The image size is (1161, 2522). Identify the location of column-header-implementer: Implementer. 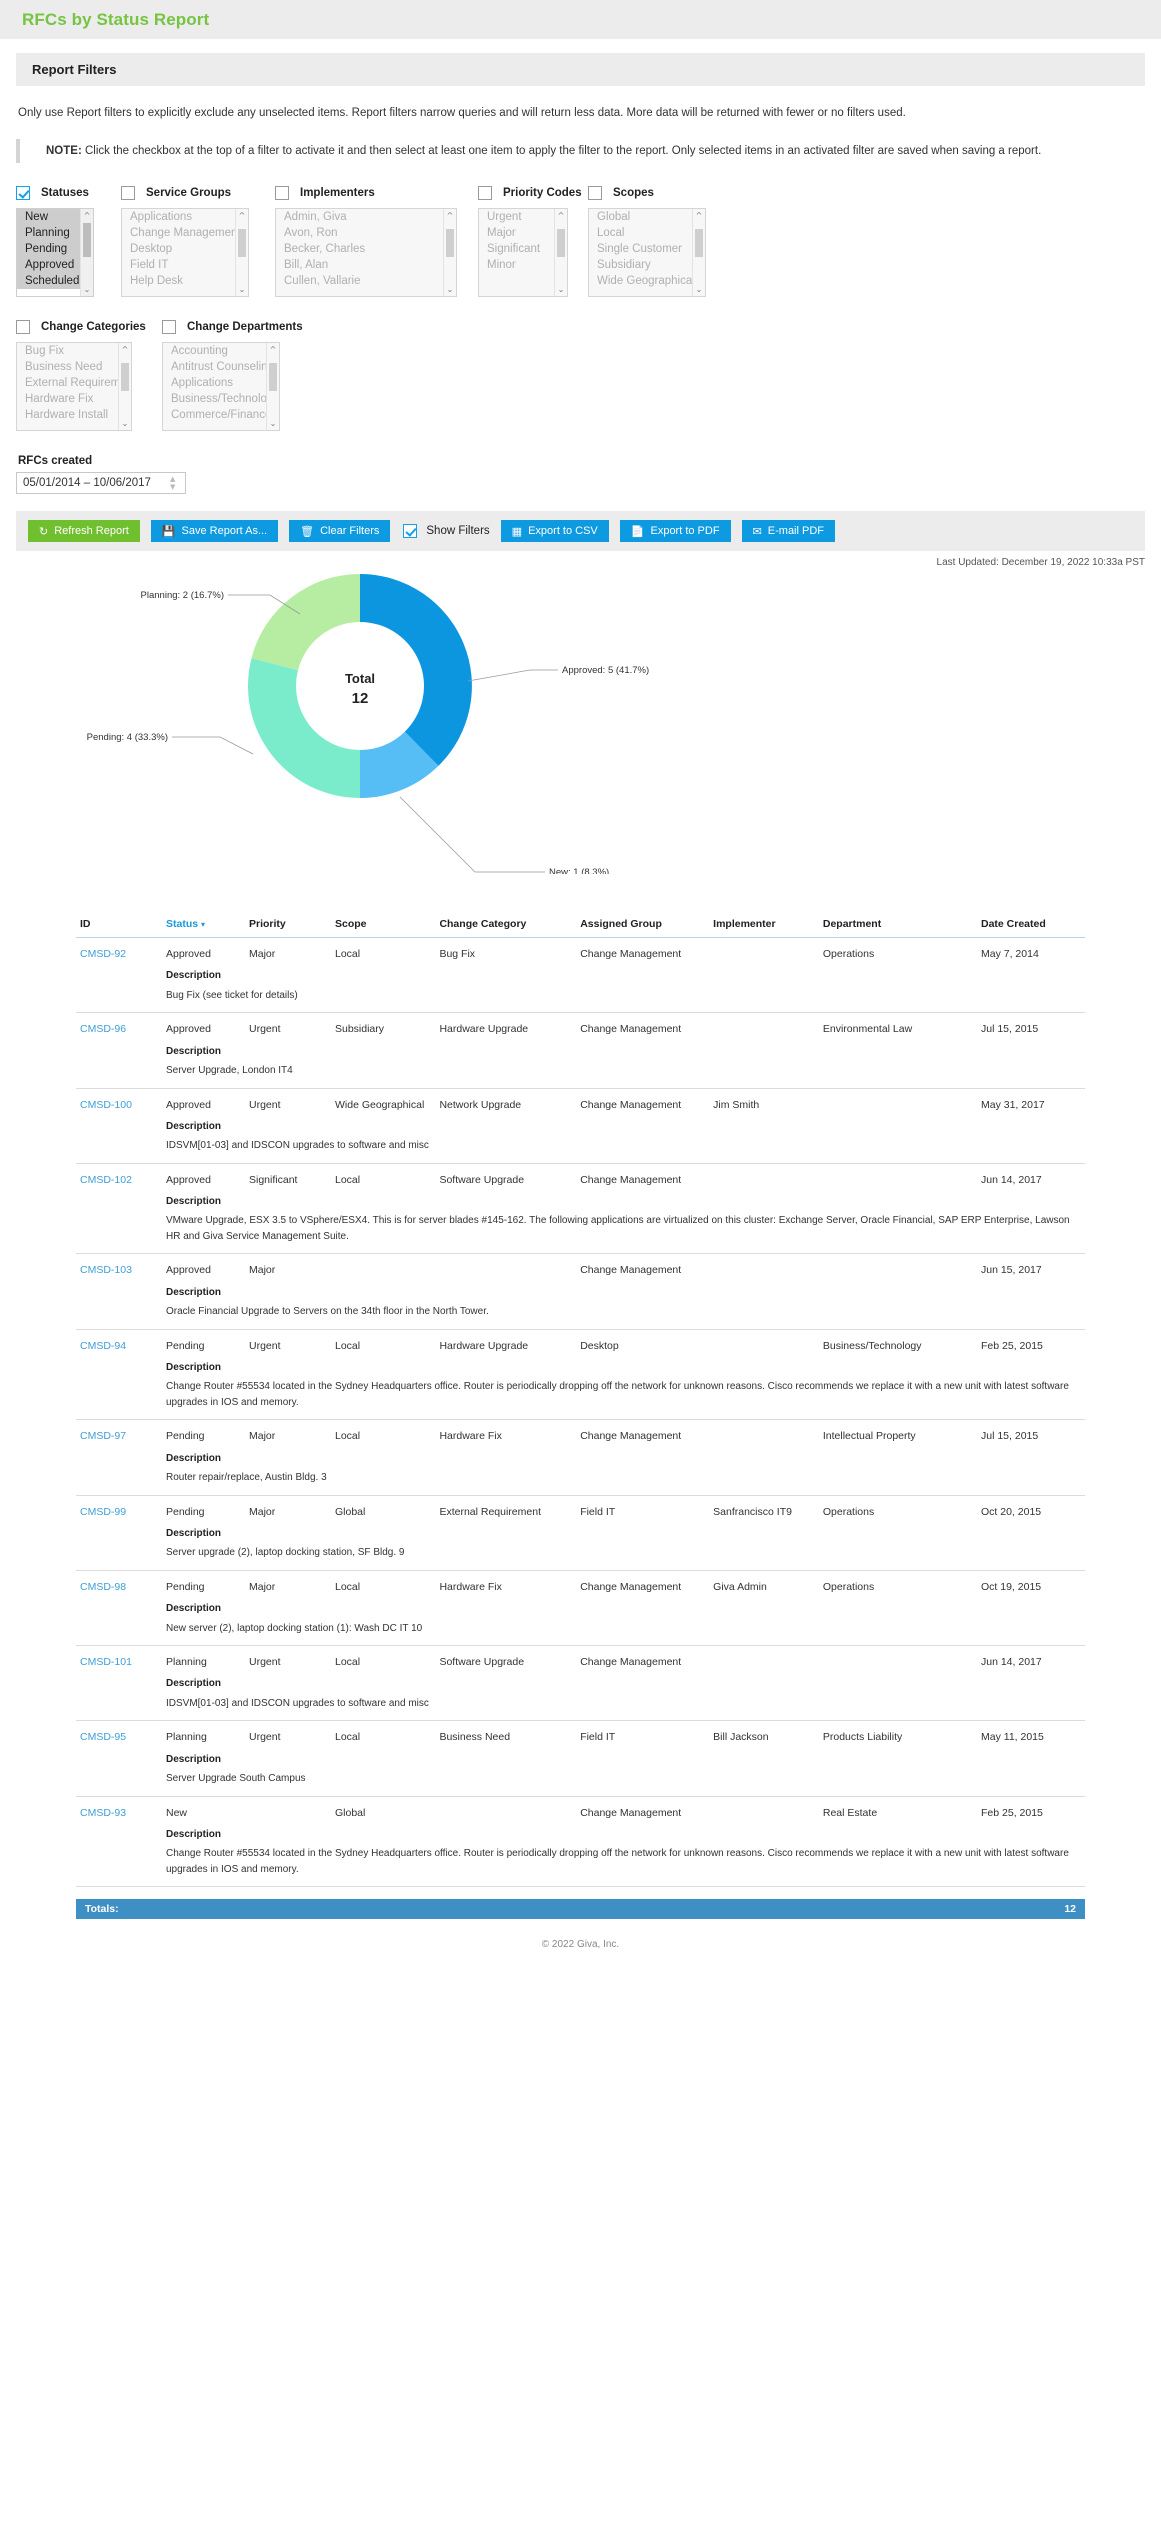
(764, 928).